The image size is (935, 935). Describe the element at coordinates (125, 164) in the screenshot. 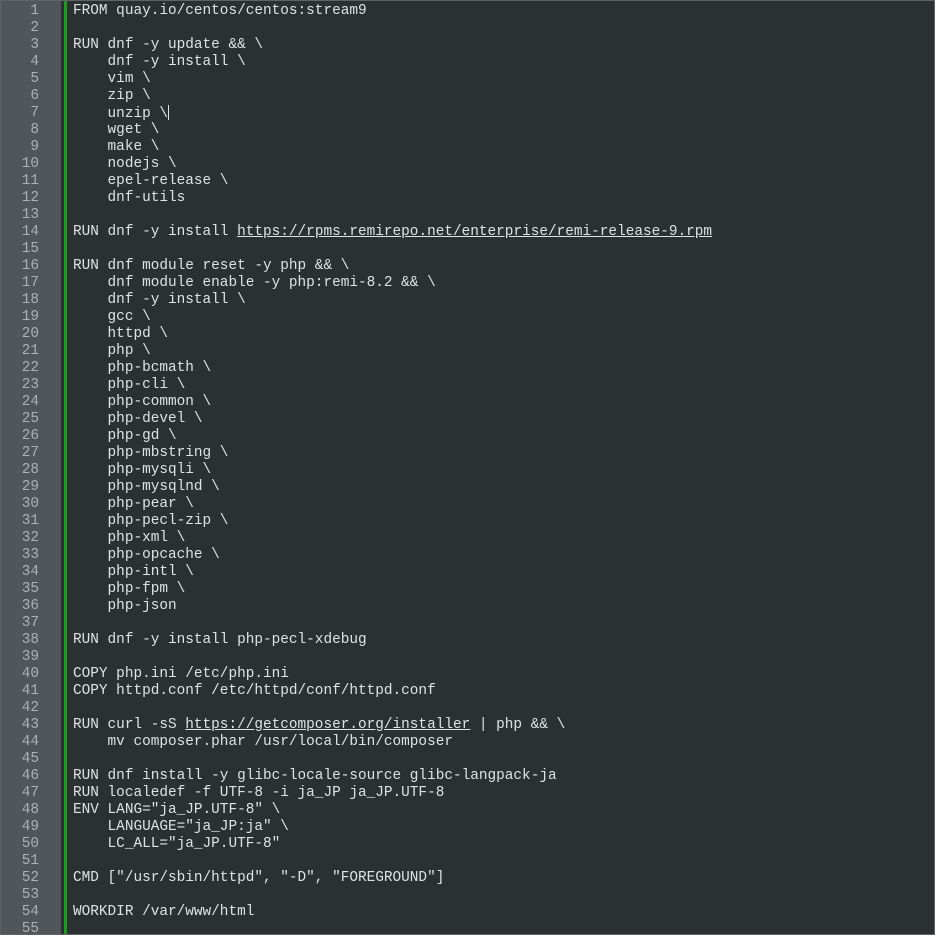

I see `line-text: nodejs \` at that location.